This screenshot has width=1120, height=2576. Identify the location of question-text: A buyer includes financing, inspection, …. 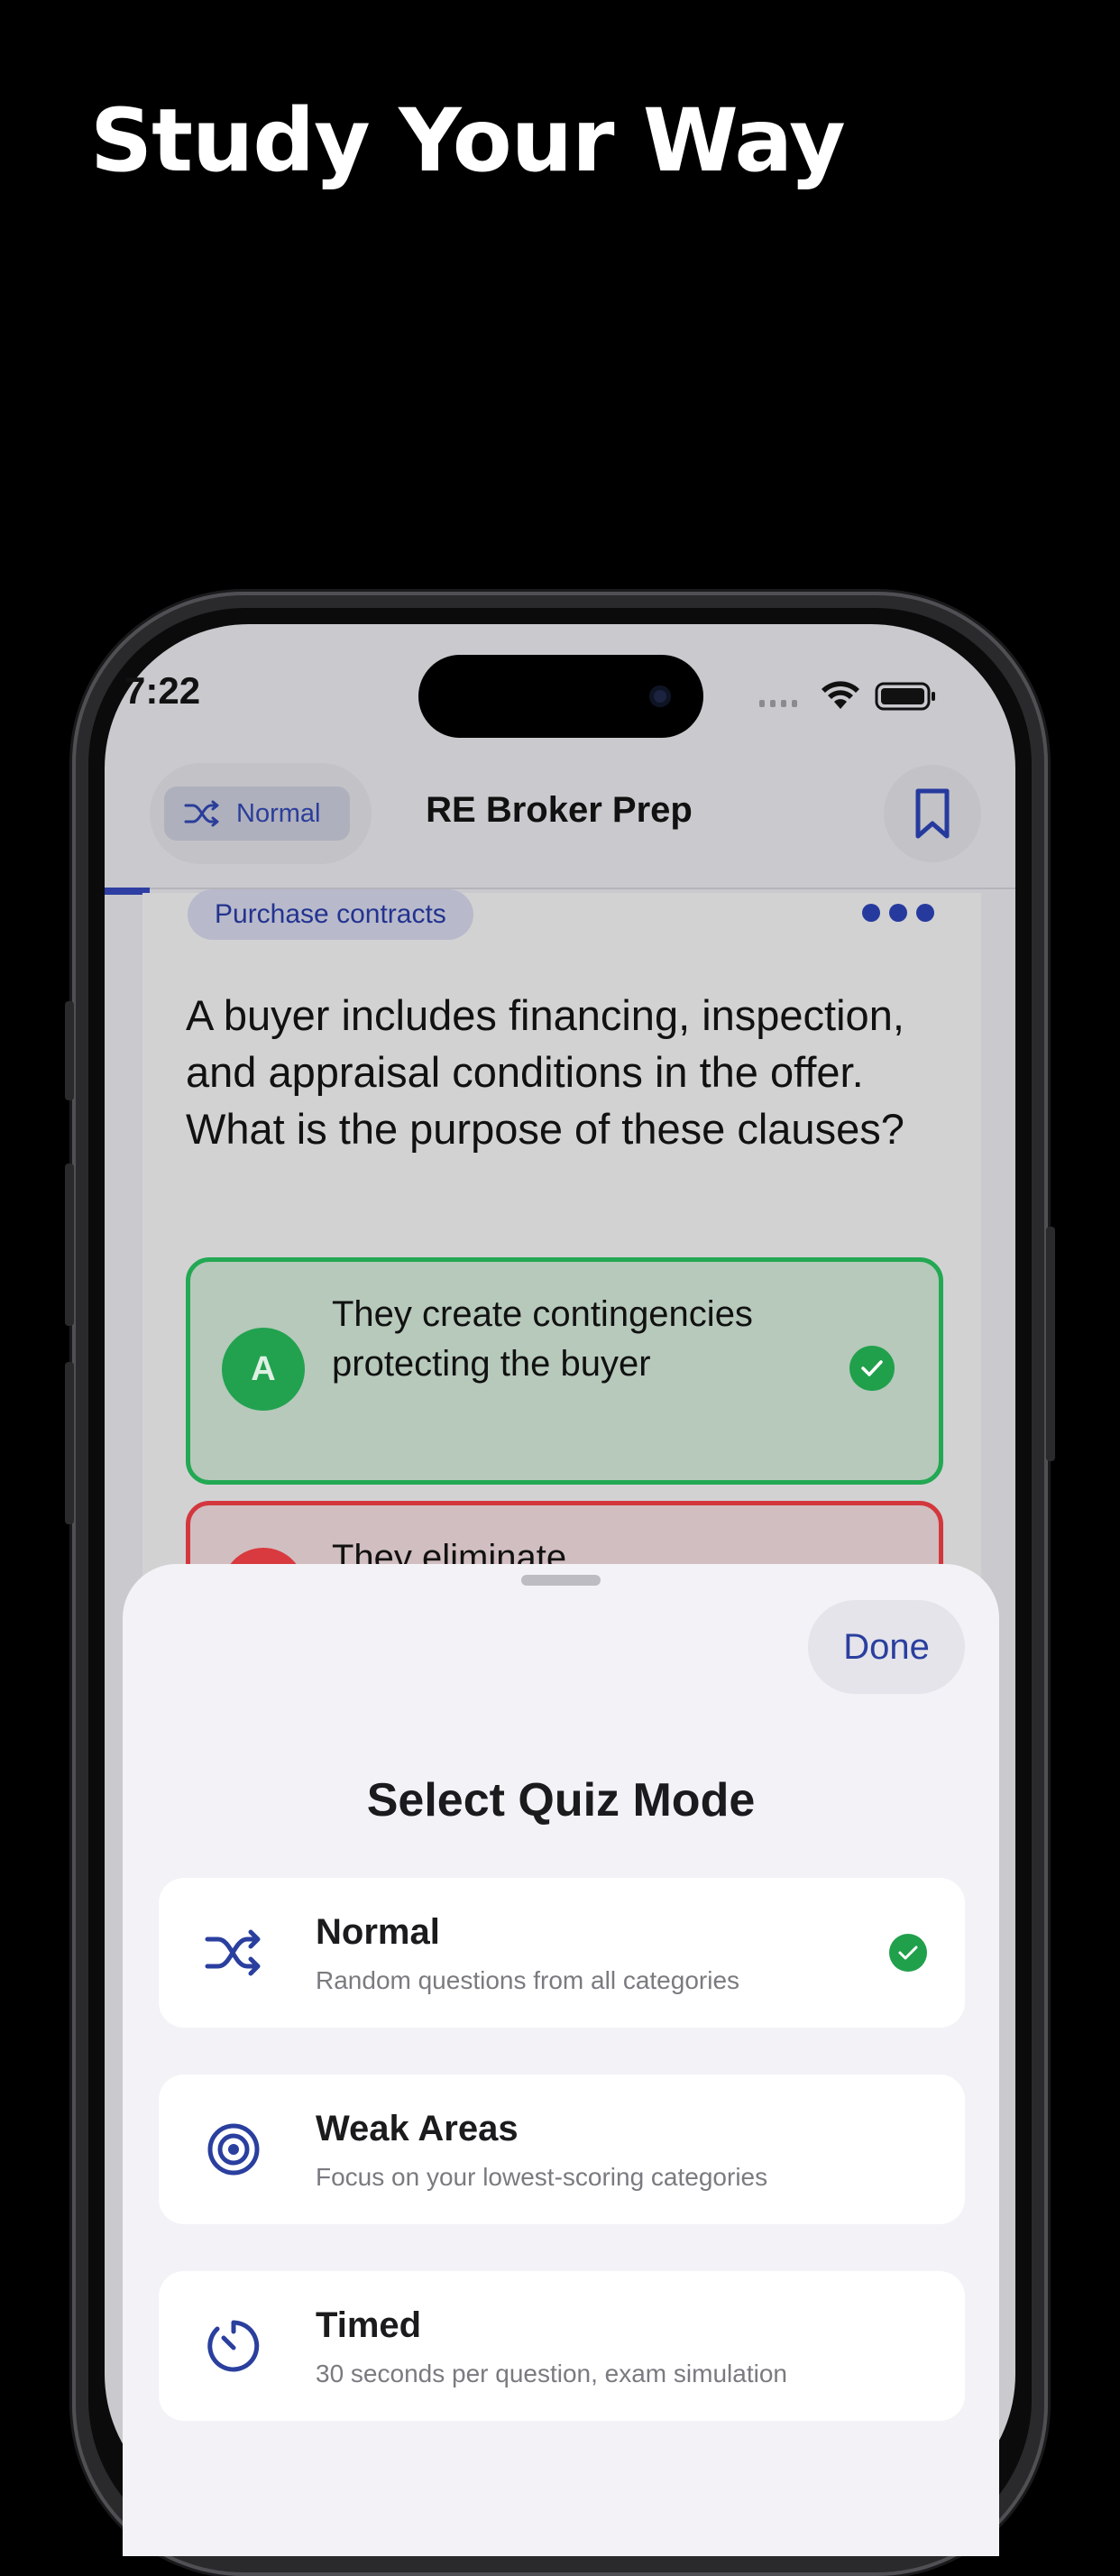
(545, 1072).